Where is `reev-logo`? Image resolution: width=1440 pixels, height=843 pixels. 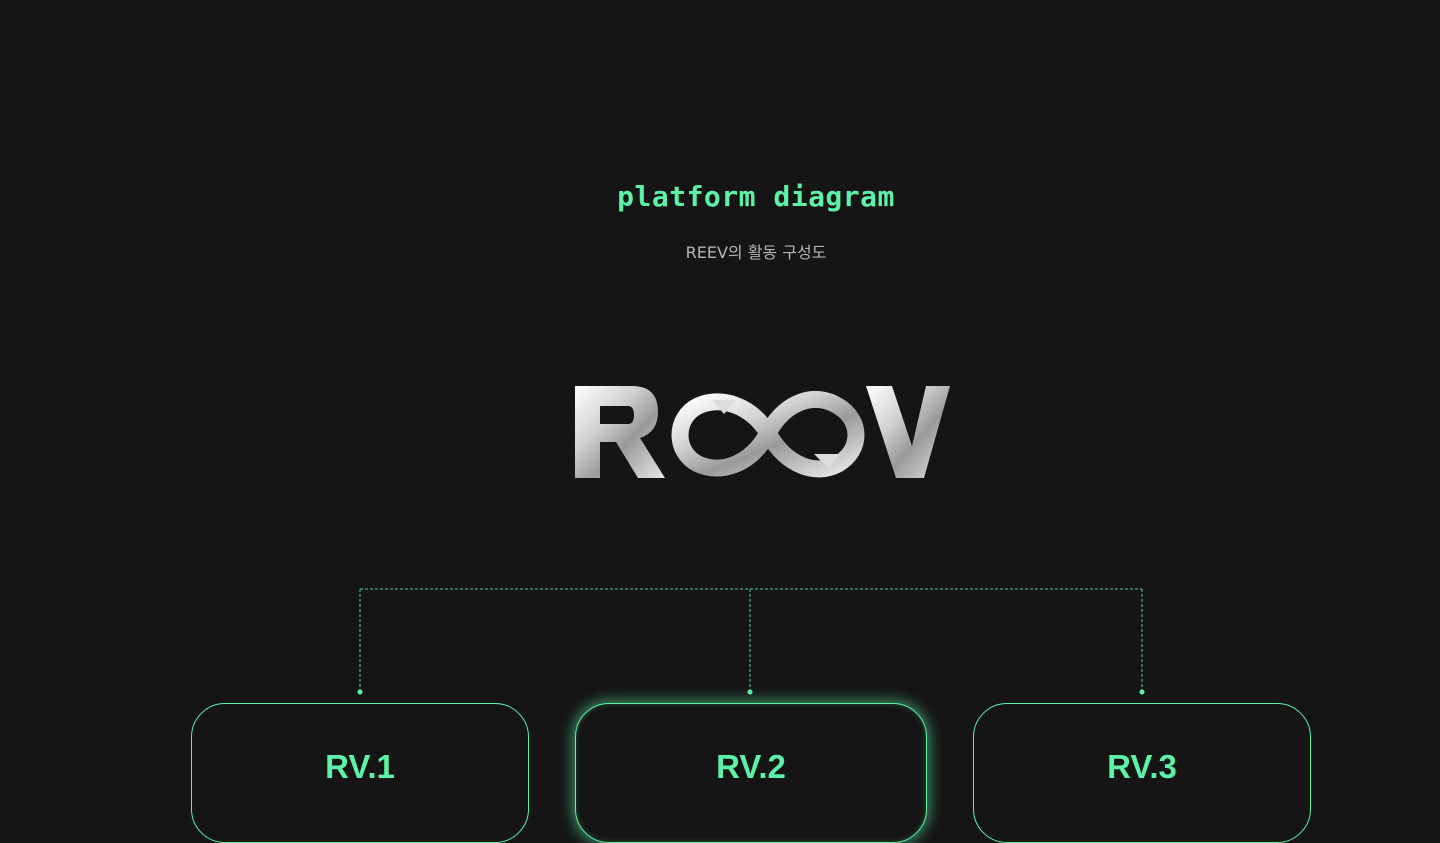 reev-logo is located at coordinates (762, 432).